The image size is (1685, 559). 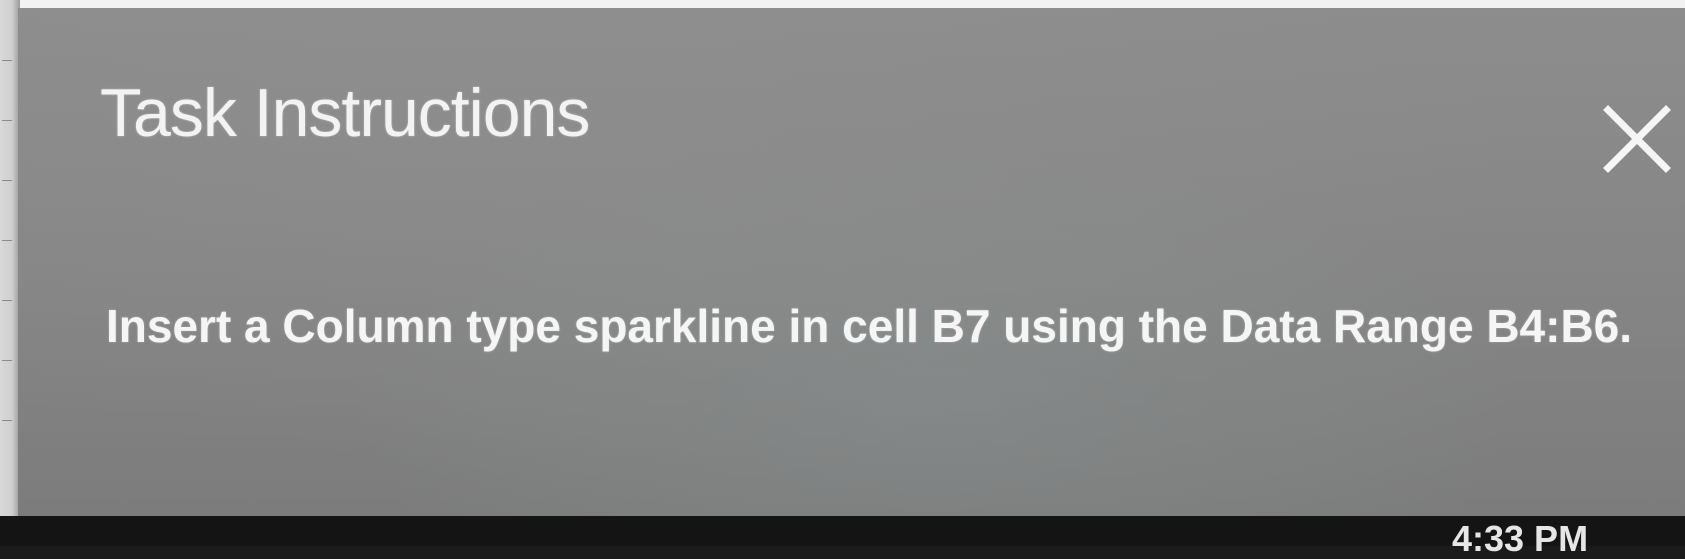 What do you see at coordinates (10, 273) in the screenshot?
I see `spreadsheet-left-edge` at bounding box center [10, 273].